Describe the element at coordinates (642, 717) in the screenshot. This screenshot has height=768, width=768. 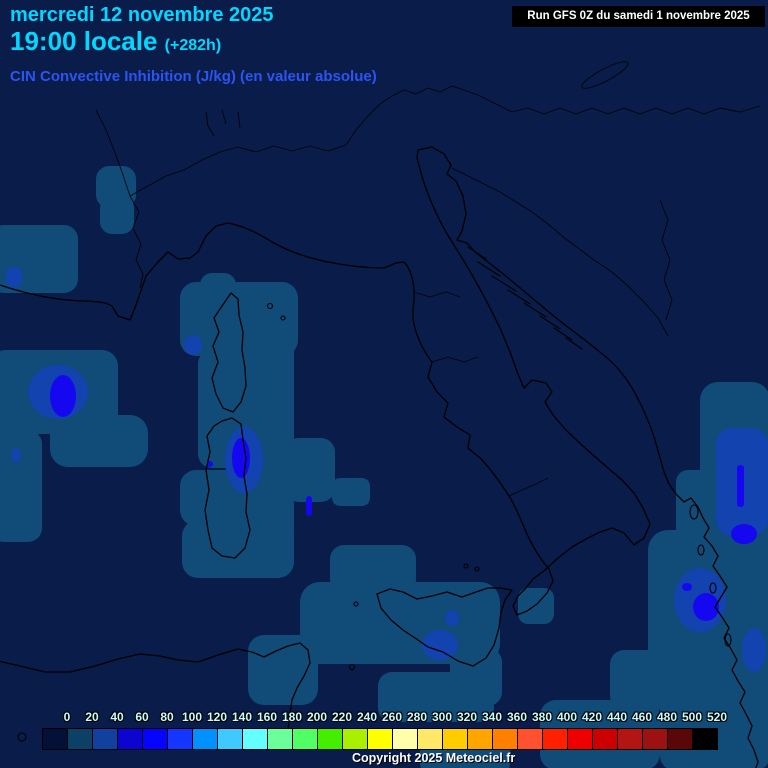
I see `colorbar-label: 460` at that location.